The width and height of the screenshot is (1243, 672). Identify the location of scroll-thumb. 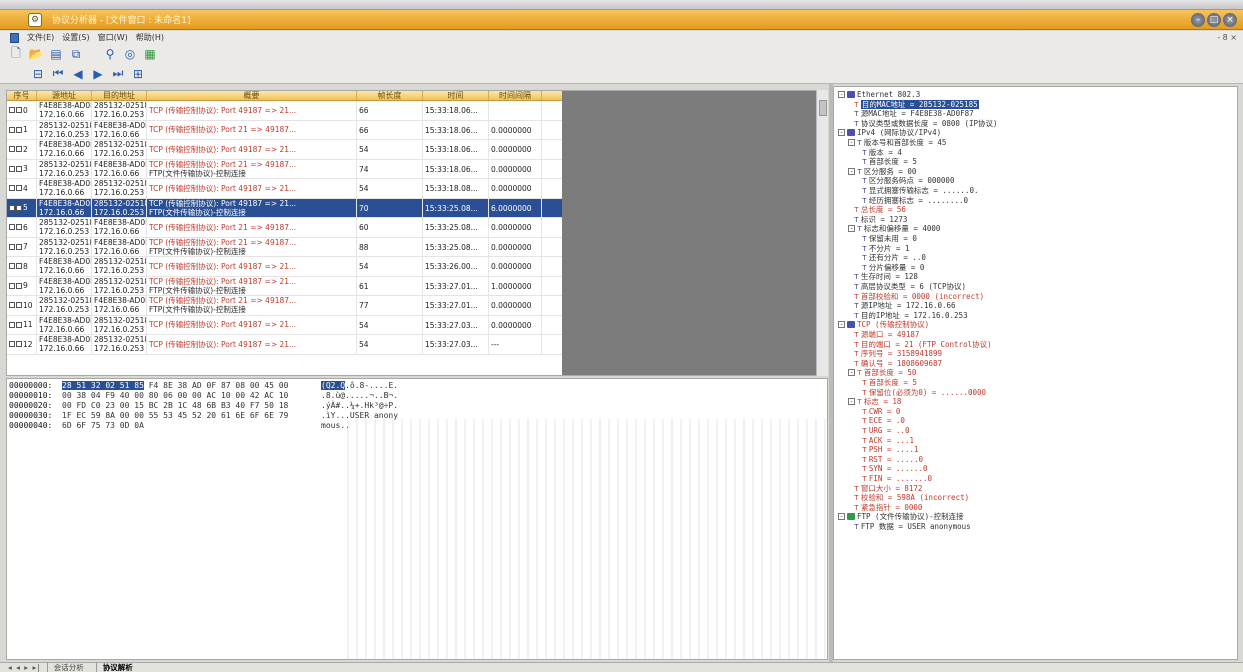
(823, 108).